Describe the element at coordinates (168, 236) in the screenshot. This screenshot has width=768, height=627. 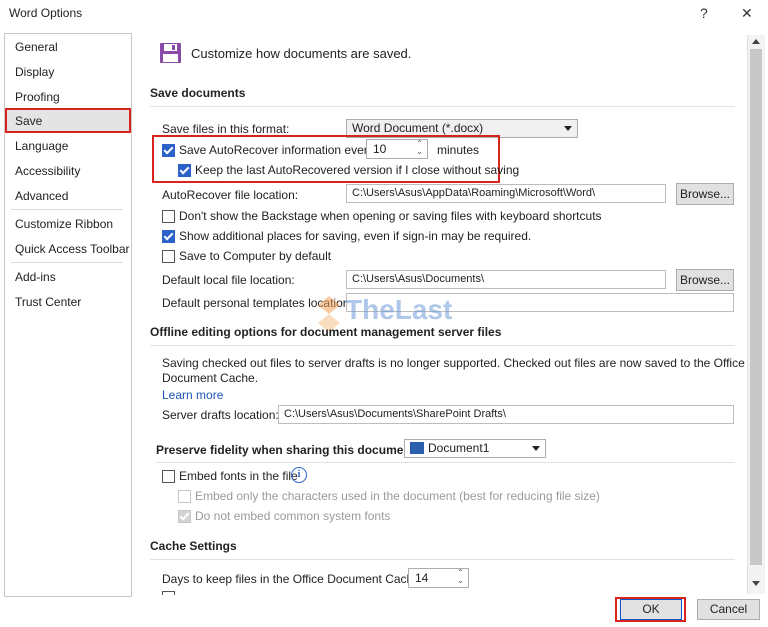
I see `additional-places-checkbox` at that location.